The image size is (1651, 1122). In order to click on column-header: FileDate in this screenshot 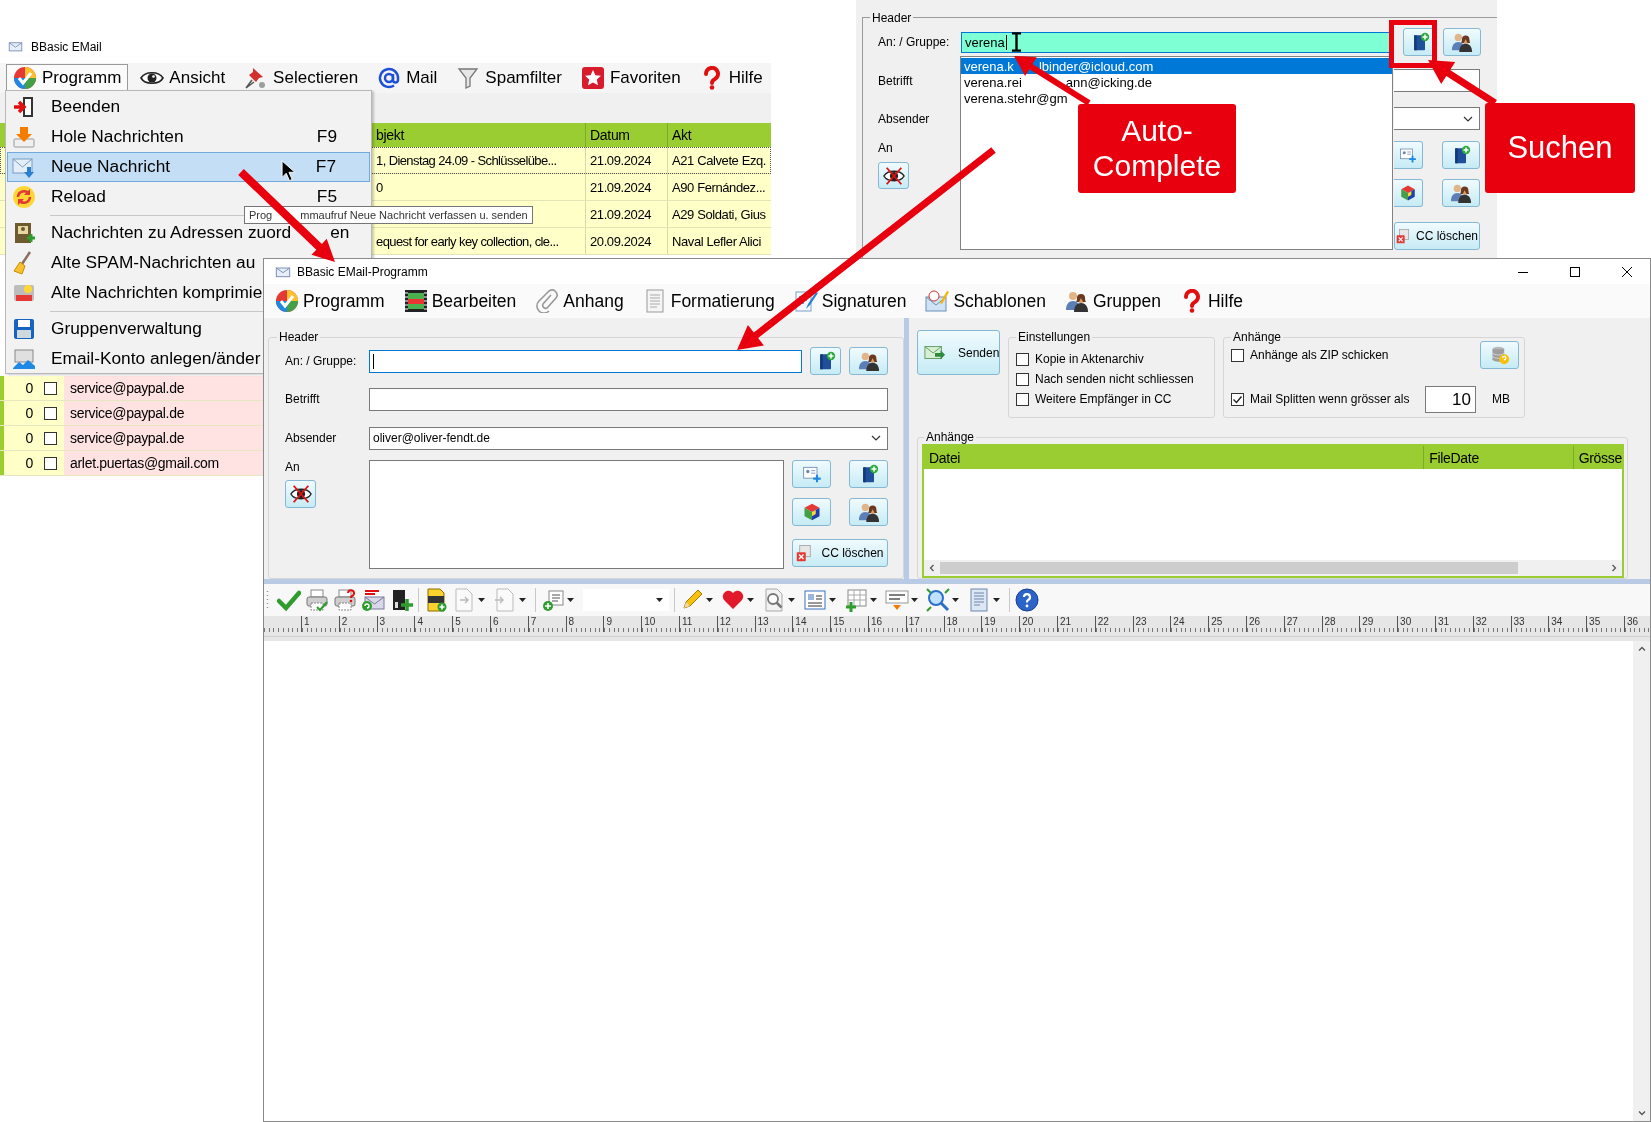, I will do `click(1454, 457)`.